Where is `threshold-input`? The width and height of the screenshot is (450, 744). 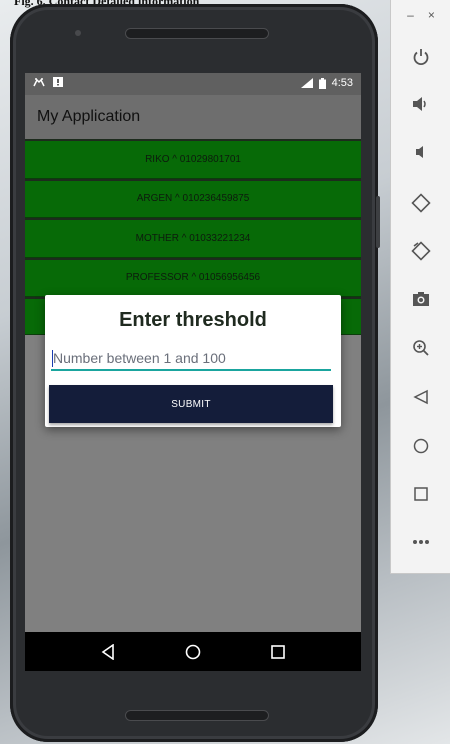 threshold-input is located at coordinates (191, 359).